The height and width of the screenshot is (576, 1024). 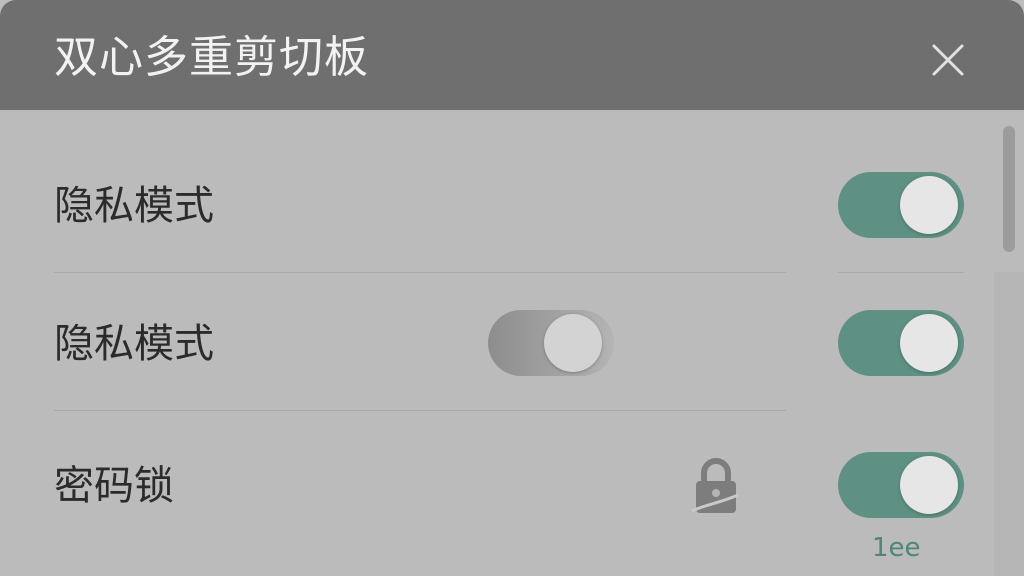 I want to click on privacy-mode-inline-toggle, so click(x=551, y=343).